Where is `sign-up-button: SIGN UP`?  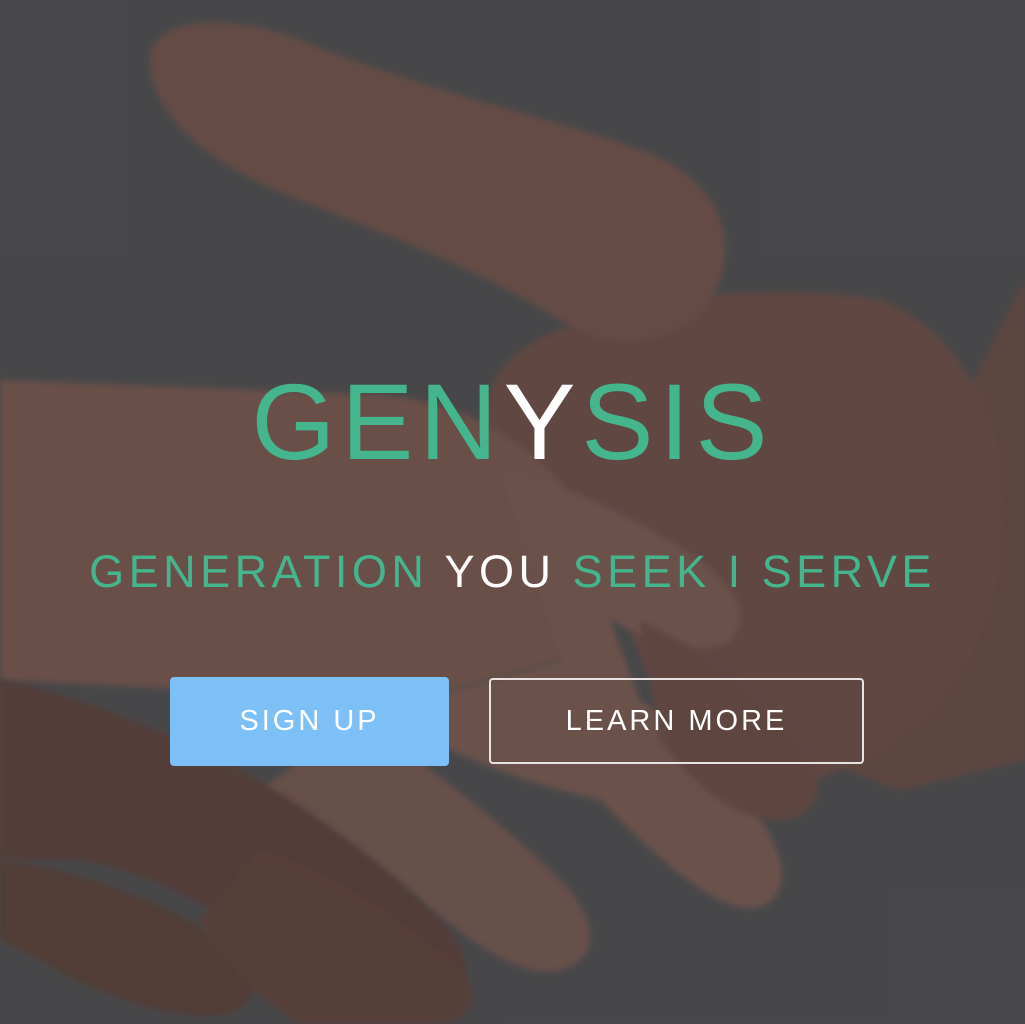 sign-up-button: SIGN UP is located at coordinates (309, 721).